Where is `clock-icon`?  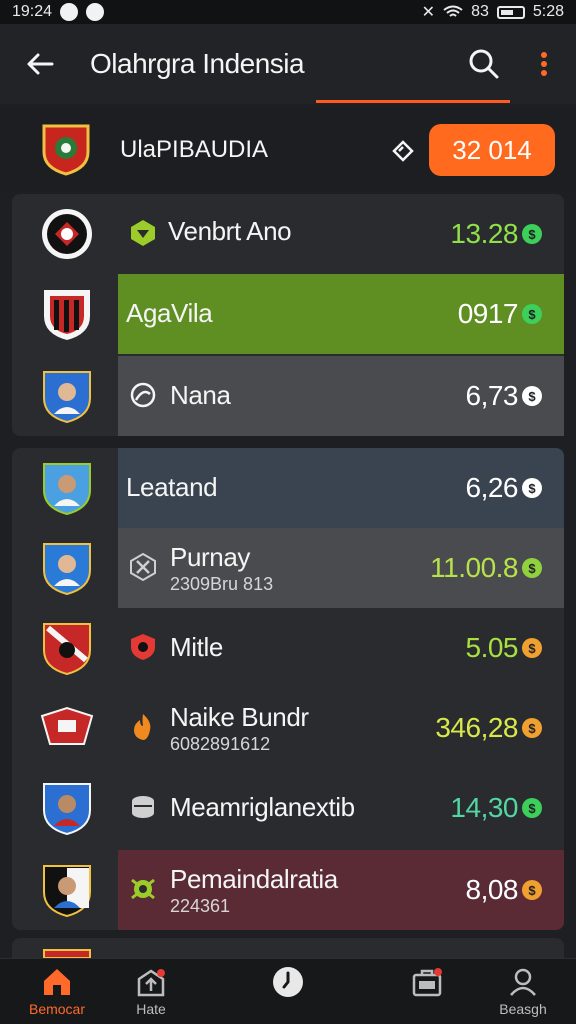 clock-icon is located at coordinates (288, 982).